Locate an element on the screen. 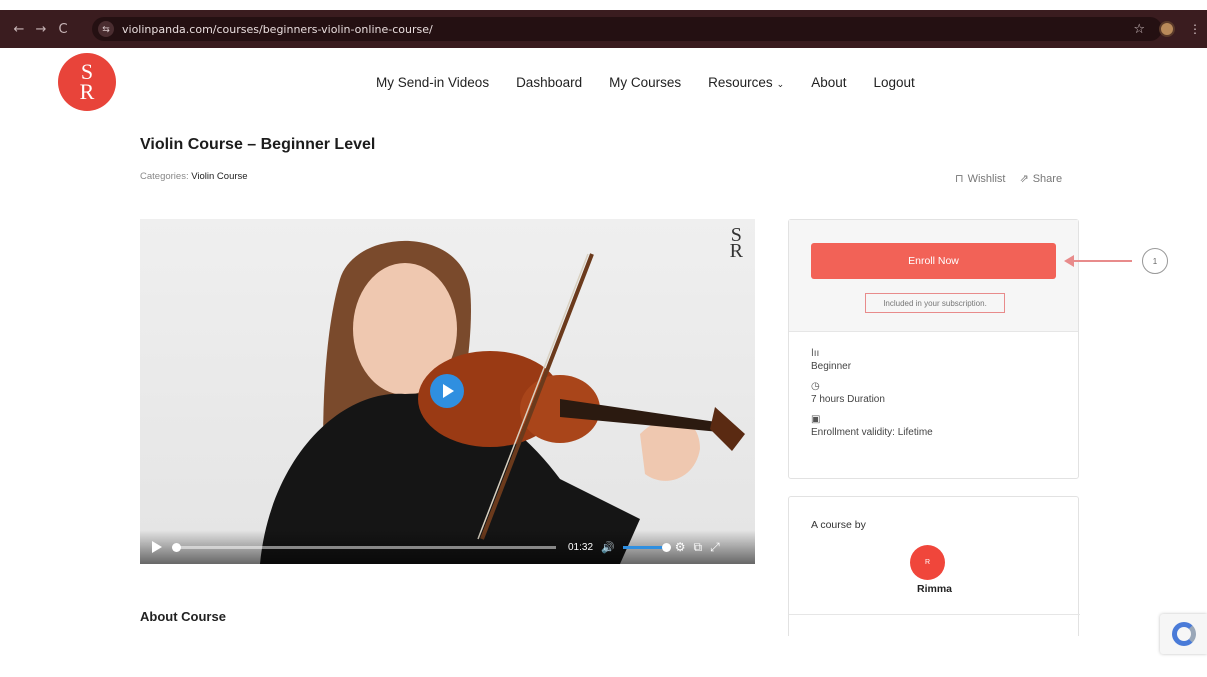 The image size is (1207, 677). video-watermark-logo: S R is located at coordinates (736, 243).